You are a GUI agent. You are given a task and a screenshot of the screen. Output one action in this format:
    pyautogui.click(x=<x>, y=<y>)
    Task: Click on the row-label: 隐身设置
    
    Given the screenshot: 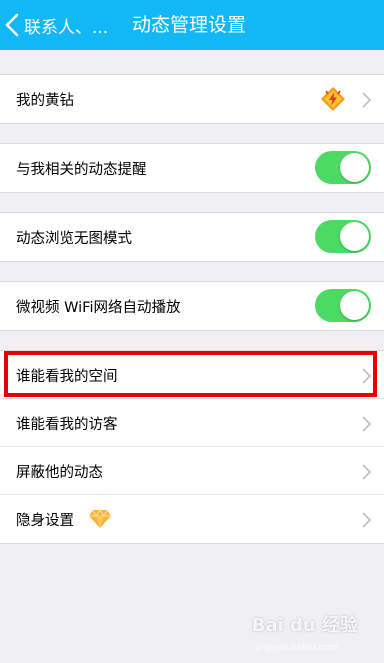 What is the action you would take?
    pyautogui.click(x=45, y=520)
    